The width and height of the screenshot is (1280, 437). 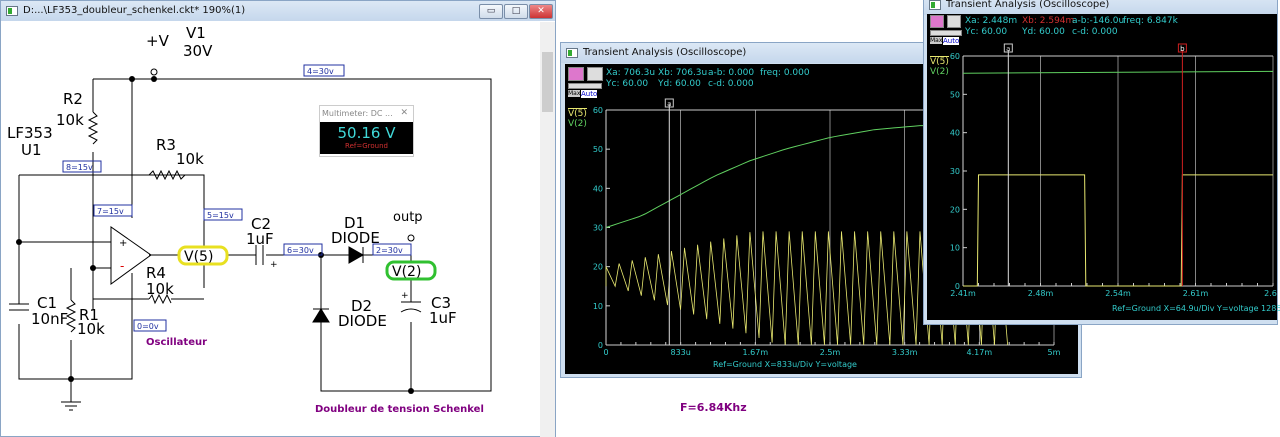 What do you see at coordinates (1182, 49) in the screenshot?
I see `cursor-b-label: b` at bounding box center [1182, 49].